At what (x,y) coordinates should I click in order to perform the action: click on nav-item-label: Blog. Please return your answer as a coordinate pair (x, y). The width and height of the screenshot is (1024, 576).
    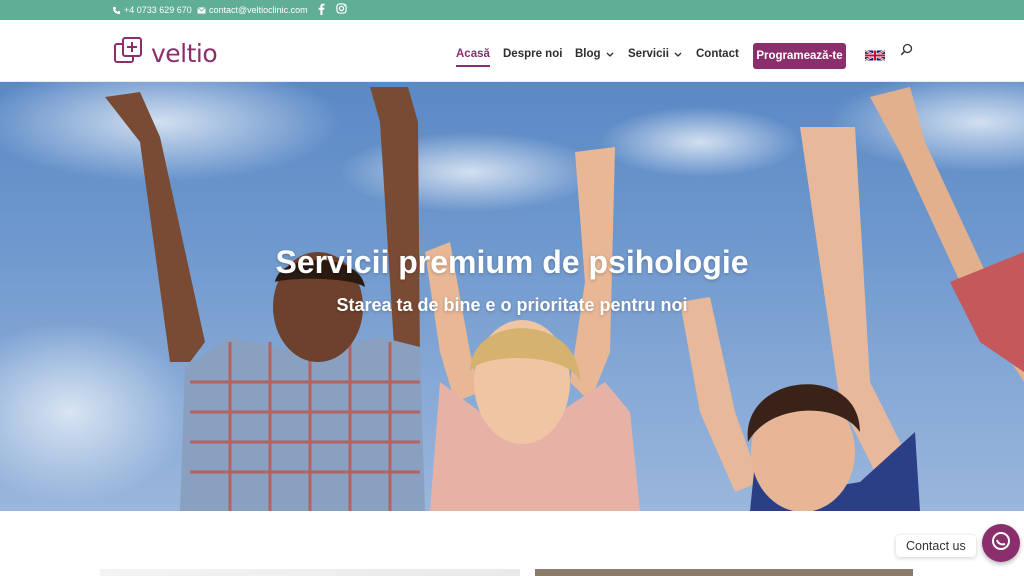
    Looking at the image, I should click on (588, 54).